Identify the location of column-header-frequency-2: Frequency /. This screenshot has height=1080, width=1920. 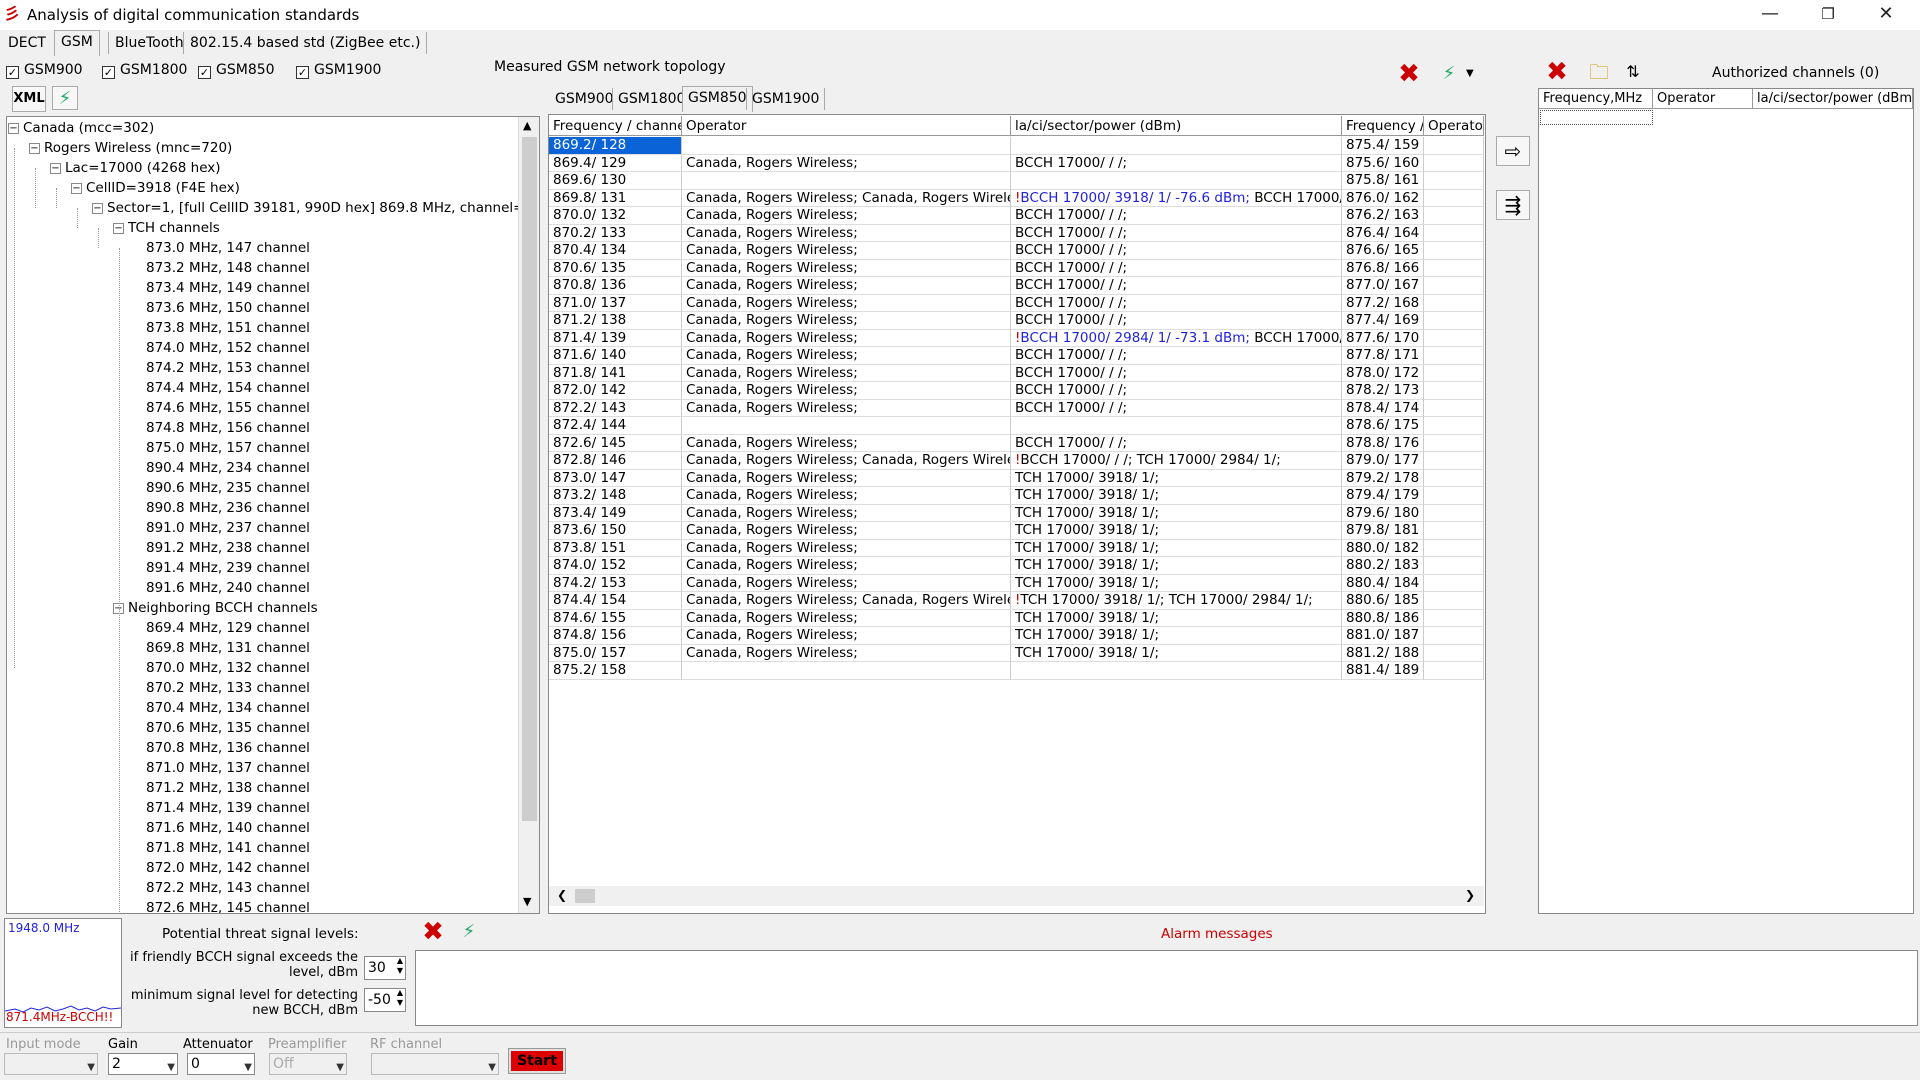
(1383, 126).